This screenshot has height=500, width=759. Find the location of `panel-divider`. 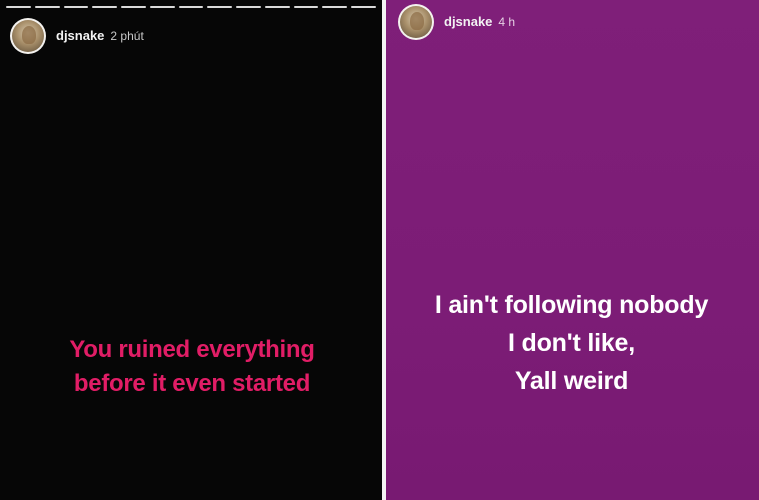

panel-divider is located at coordinates (384, 250).